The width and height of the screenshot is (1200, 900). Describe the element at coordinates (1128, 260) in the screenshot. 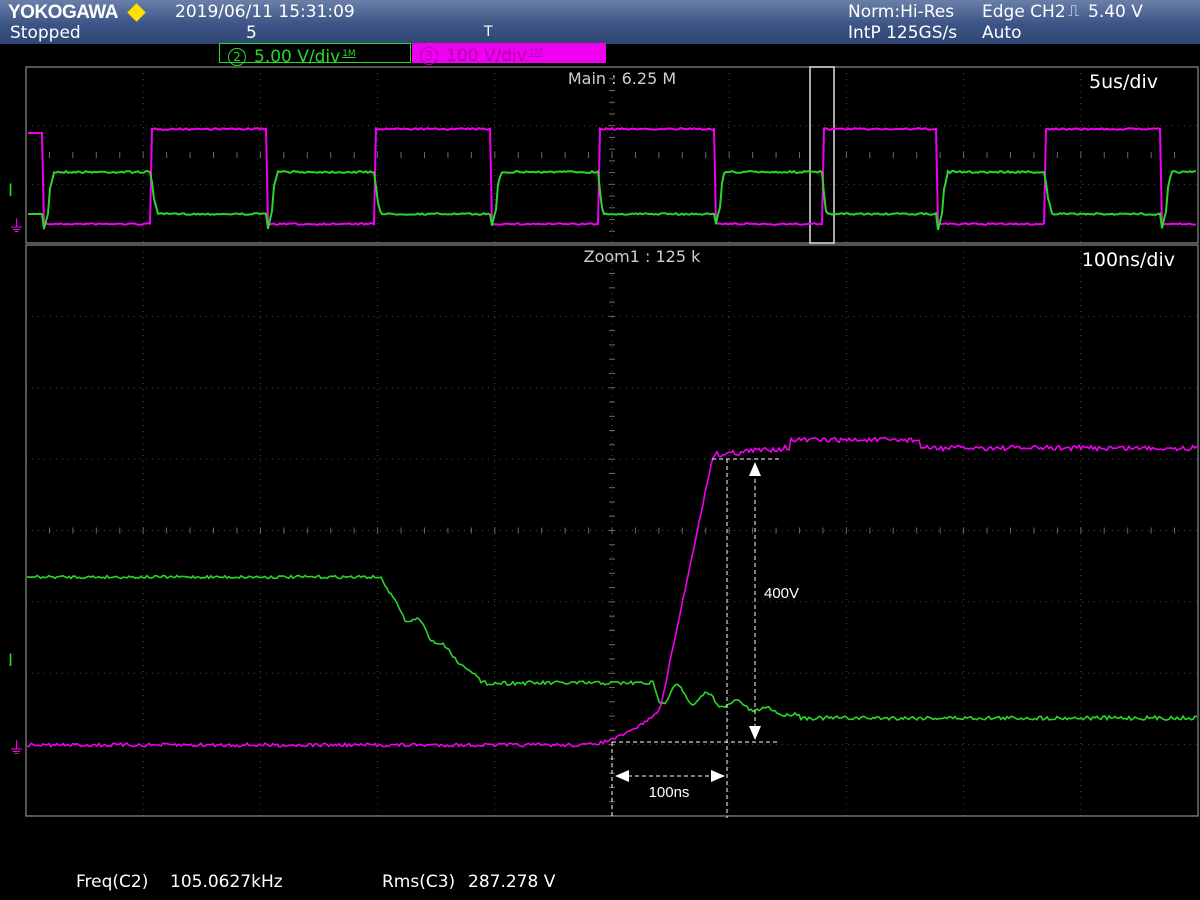

I see `zoom-timebase: 100ns/div` at that location.